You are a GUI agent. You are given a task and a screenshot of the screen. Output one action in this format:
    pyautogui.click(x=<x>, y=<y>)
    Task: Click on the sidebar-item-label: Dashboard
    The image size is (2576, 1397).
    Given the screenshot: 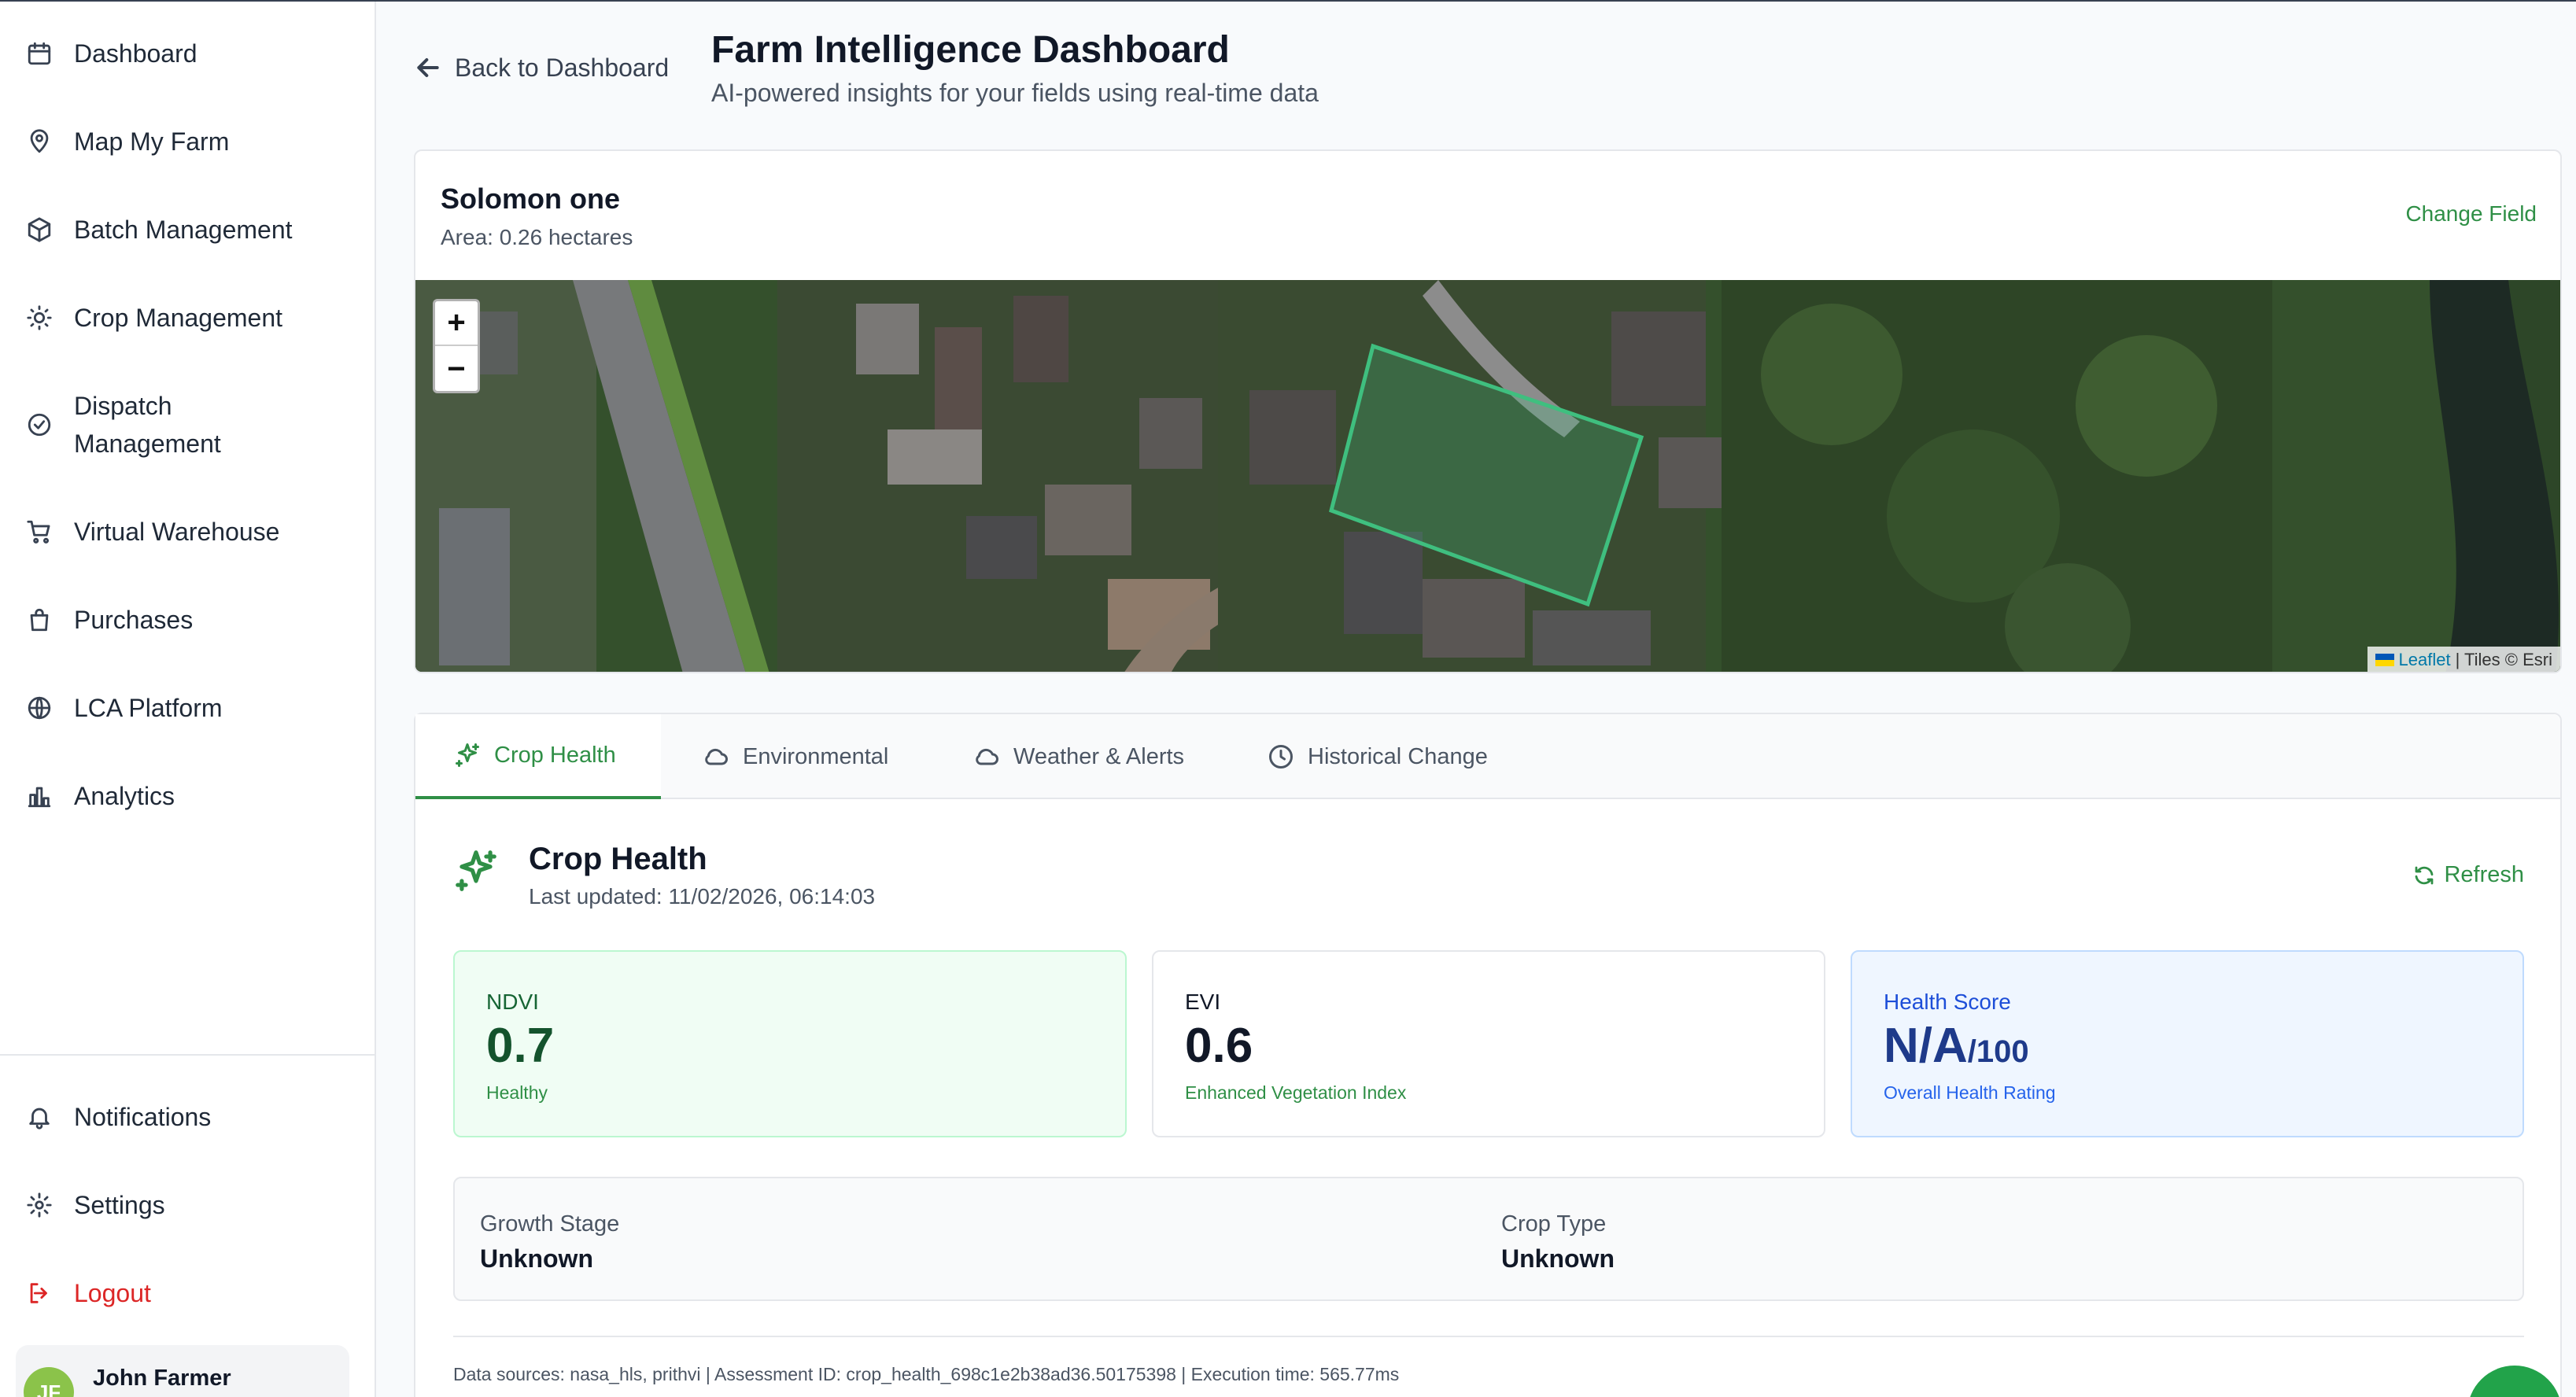 What is the action you would take?
    pyautogui.click(x=135, y=53)
    